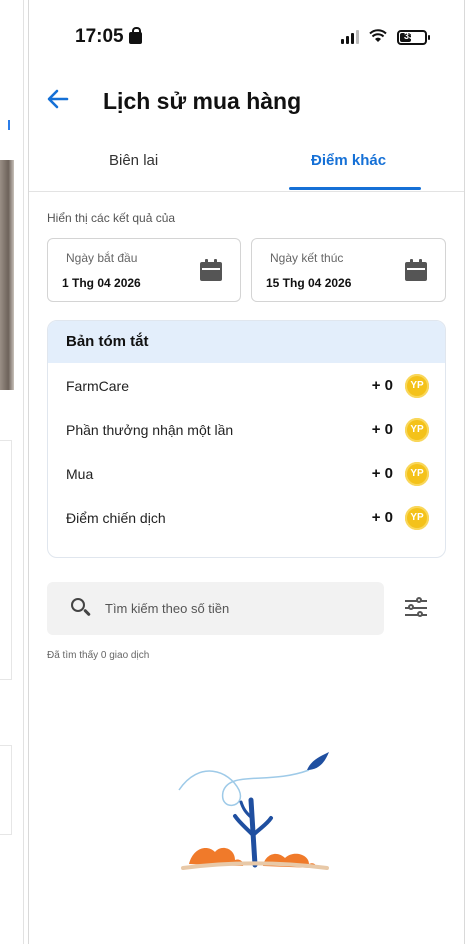 This screenshot has height=944, width=474. What do you see at coordinates (246, 342) in the screenshot?
I see `summary-title: Bản tóm tắt` at bounding box center [246, 342].